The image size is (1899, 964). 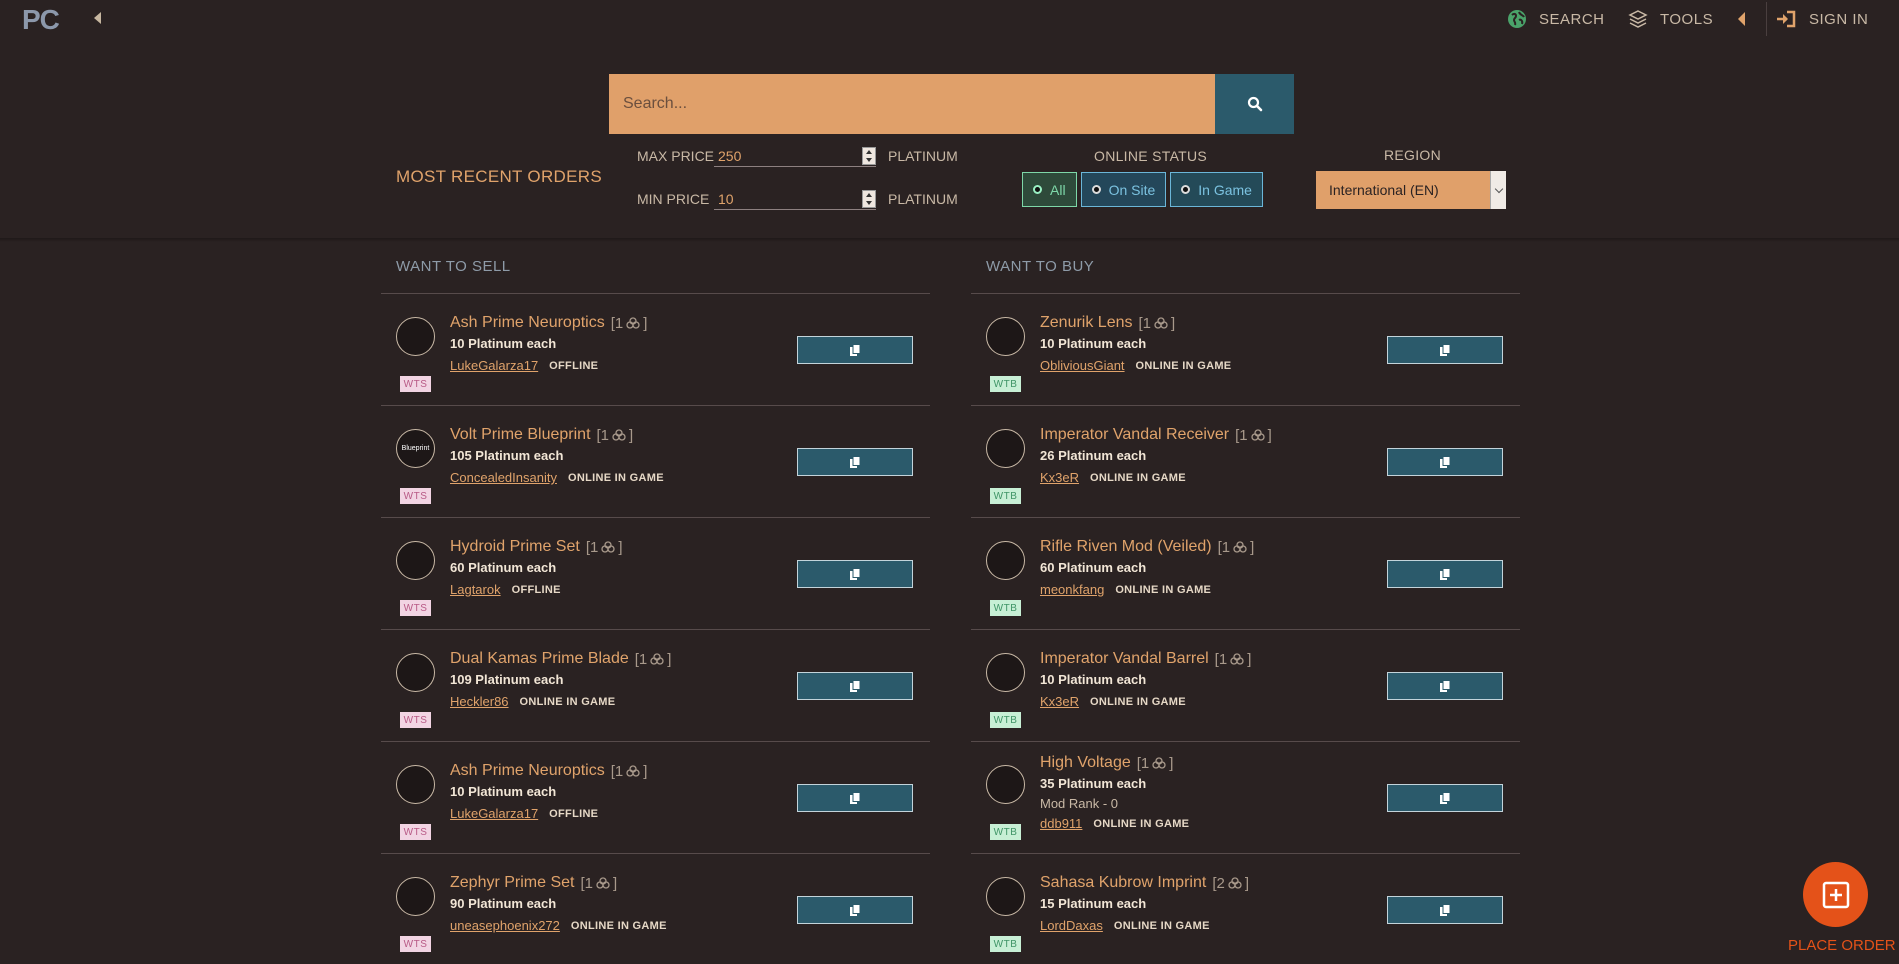 I want to click on item-name: Imperator Vandal Barrel, so click(x=1124, y=659).